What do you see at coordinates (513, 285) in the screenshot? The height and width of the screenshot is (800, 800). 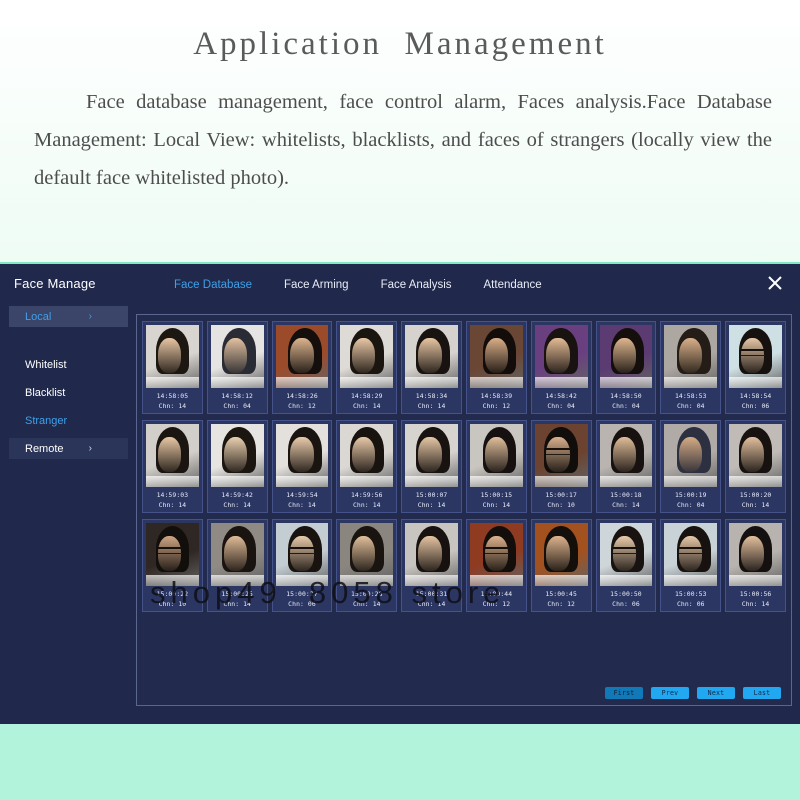 I see `tab-attendance: Attendance` at bounding box center [513, 285].